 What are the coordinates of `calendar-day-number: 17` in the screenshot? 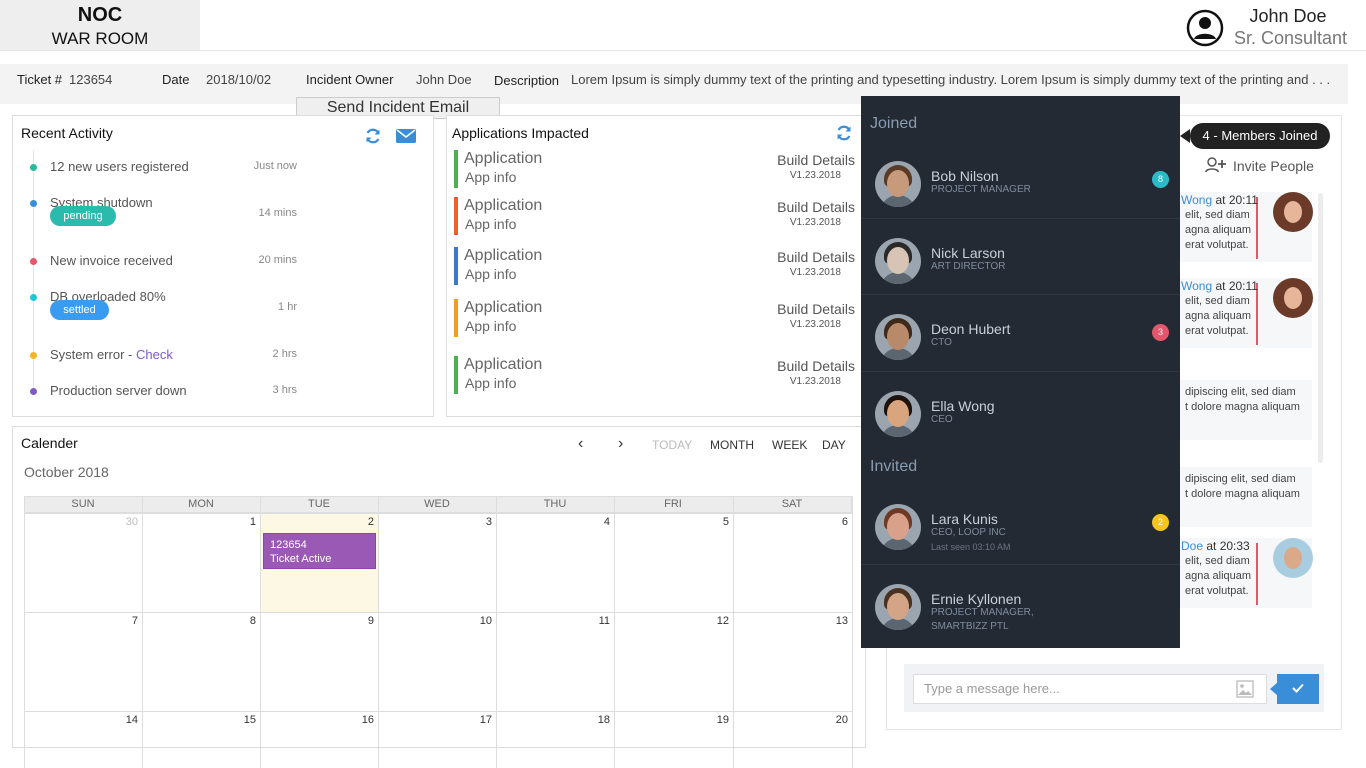 It's located at (482, 720).